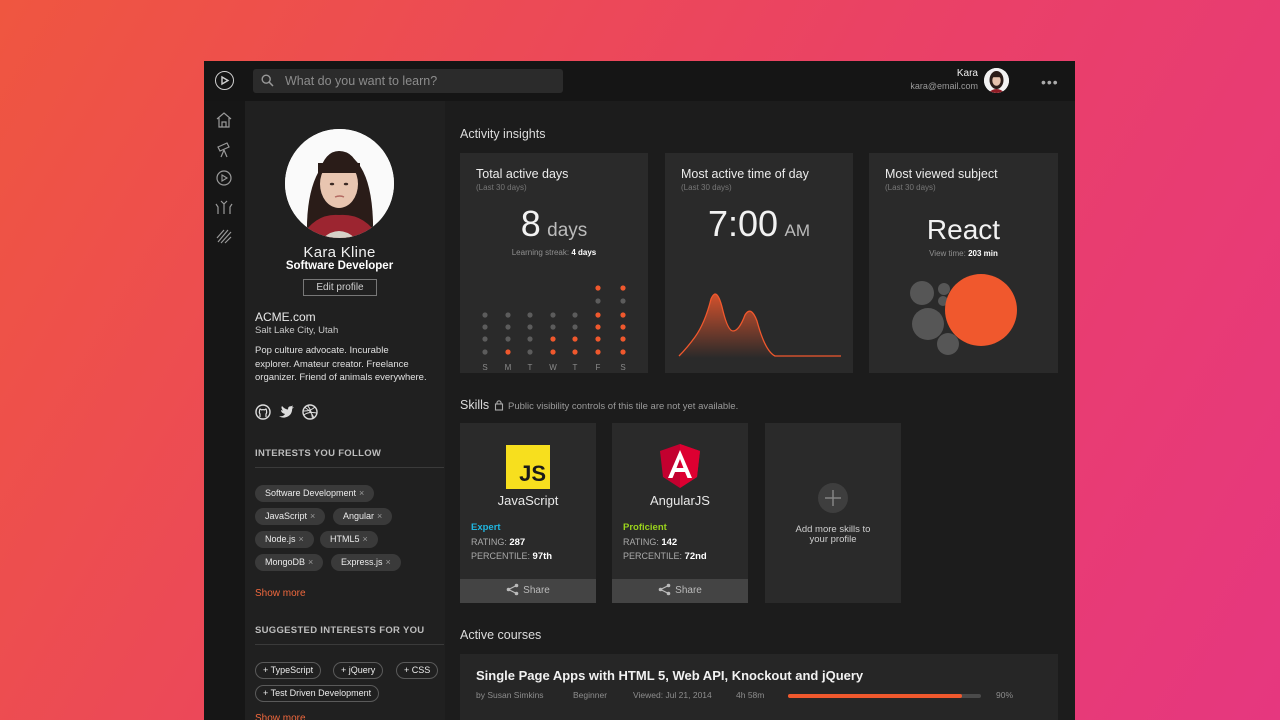 This screenshot has width=1280, height=720. What do you see at coordinates (501, 635) in the screenshot?
I see `courses-title: Active courses` at bounding box center [501, 635].